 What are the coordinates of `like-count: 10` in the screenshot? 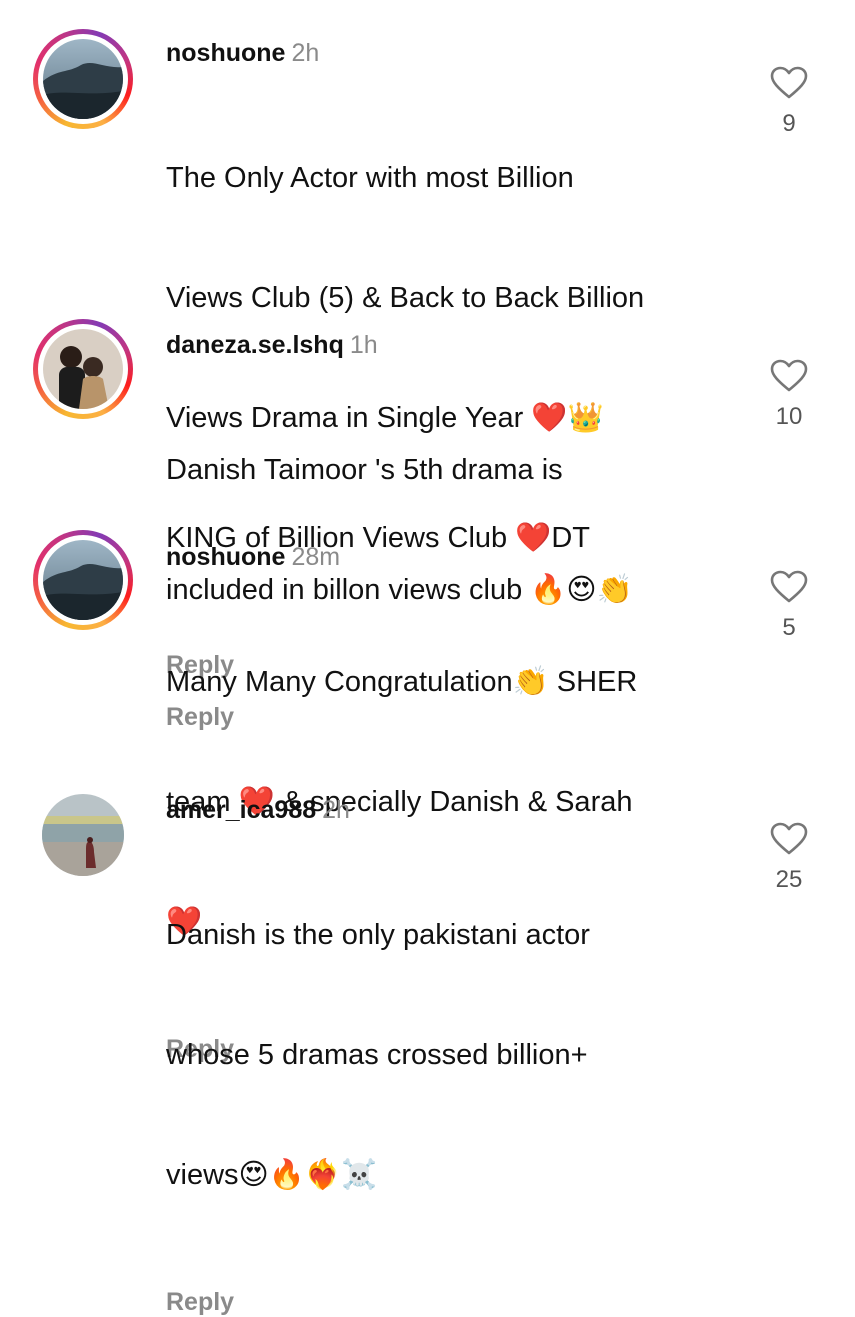 It's located at (789, 416).